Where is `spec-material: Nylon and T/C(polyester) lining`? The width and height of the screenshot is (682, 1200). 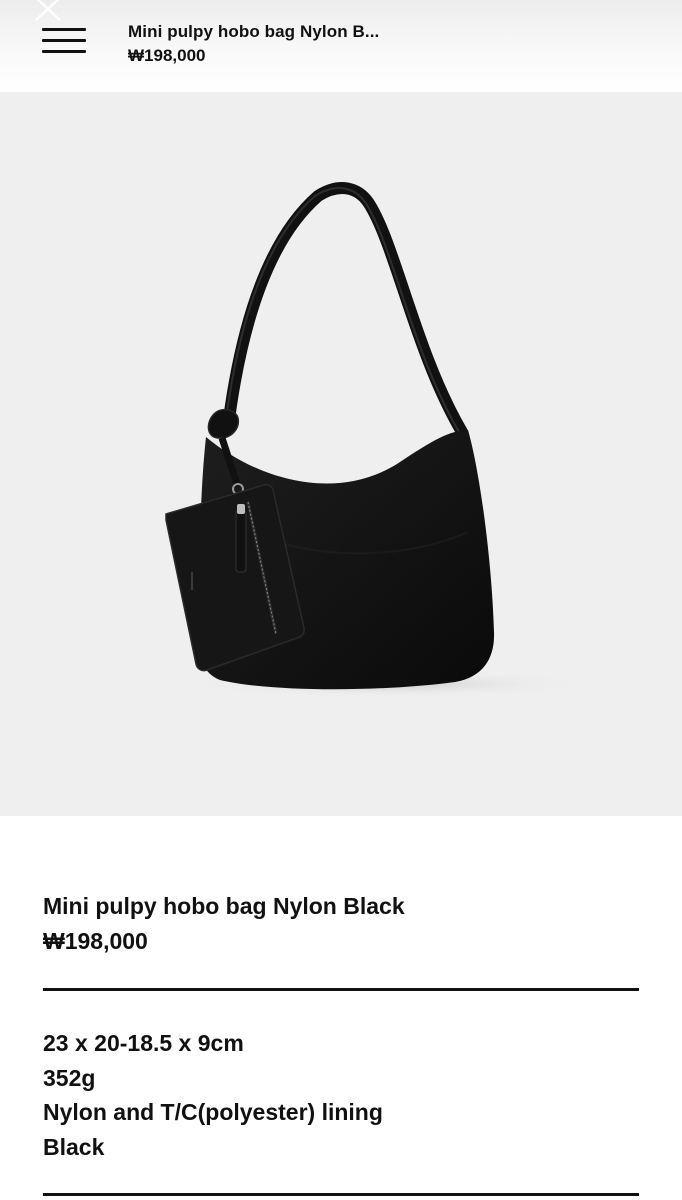
spec-material: Nylon and T/C(polyester) lining is located at coordinates (213, 1112).